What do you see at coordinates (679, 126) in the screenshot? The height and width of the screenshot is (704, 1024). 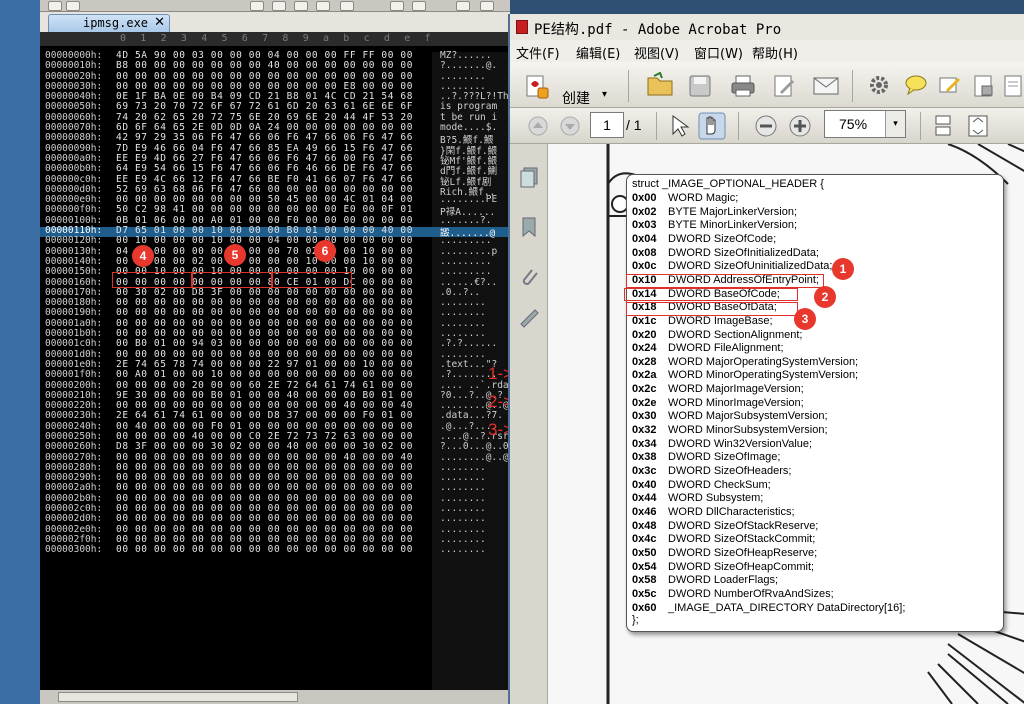 I see `select-arrow-icon` at bounding box center [679, 126].